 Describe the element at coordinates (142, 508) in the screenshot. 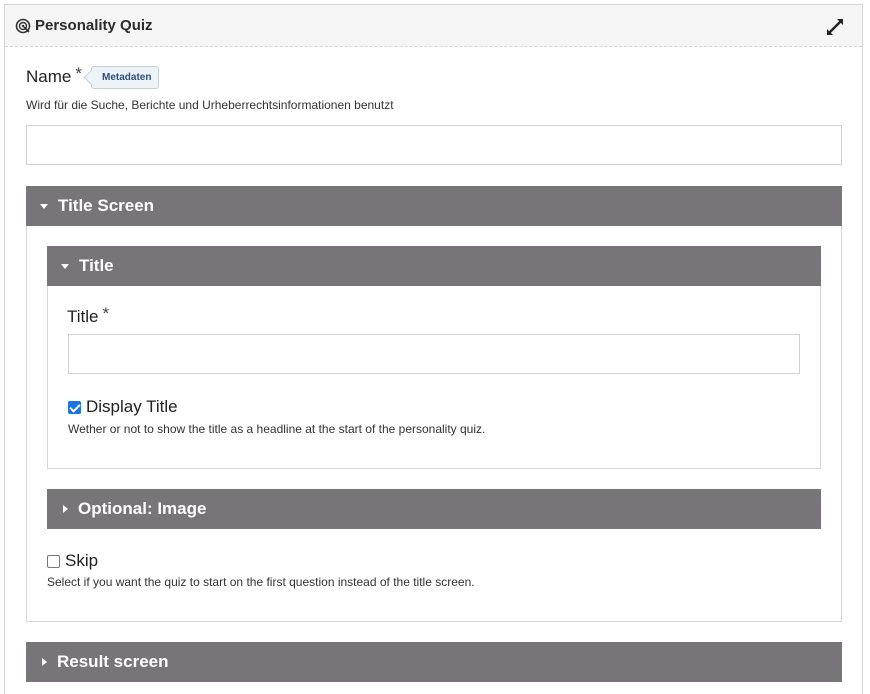

I see `image-group-header-text: Optional: Image` at that location.